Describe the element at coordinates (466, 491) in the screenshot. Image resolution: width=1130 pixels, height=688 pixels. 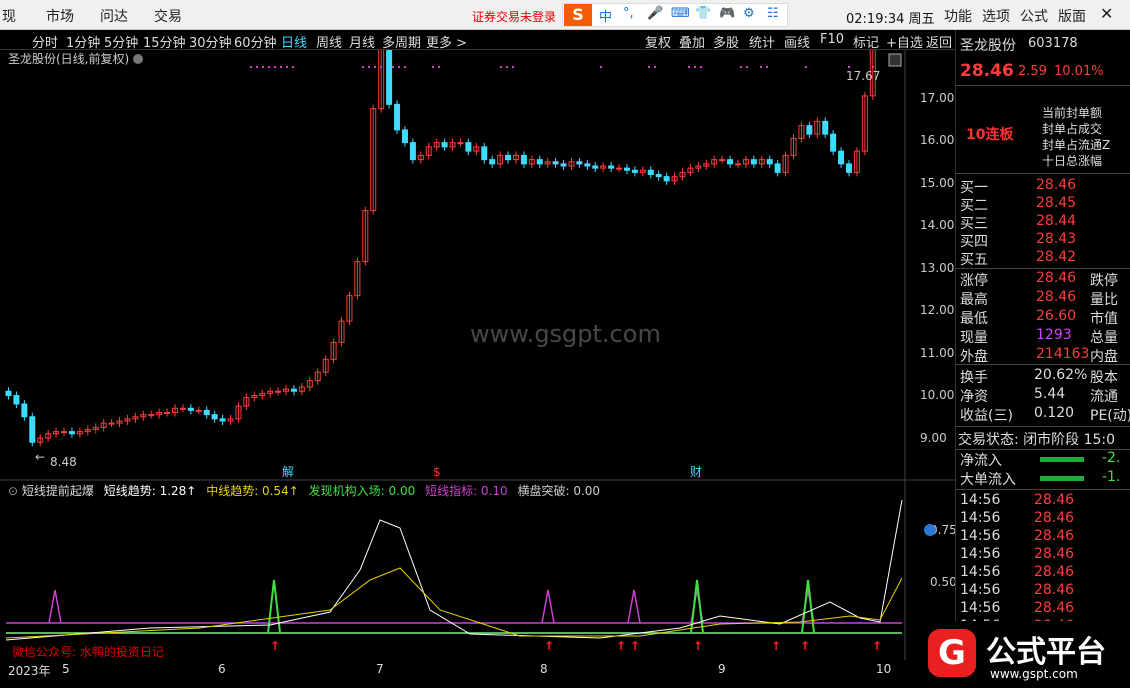
I see `short-index-value: 短线指标: 0.10` at that location.